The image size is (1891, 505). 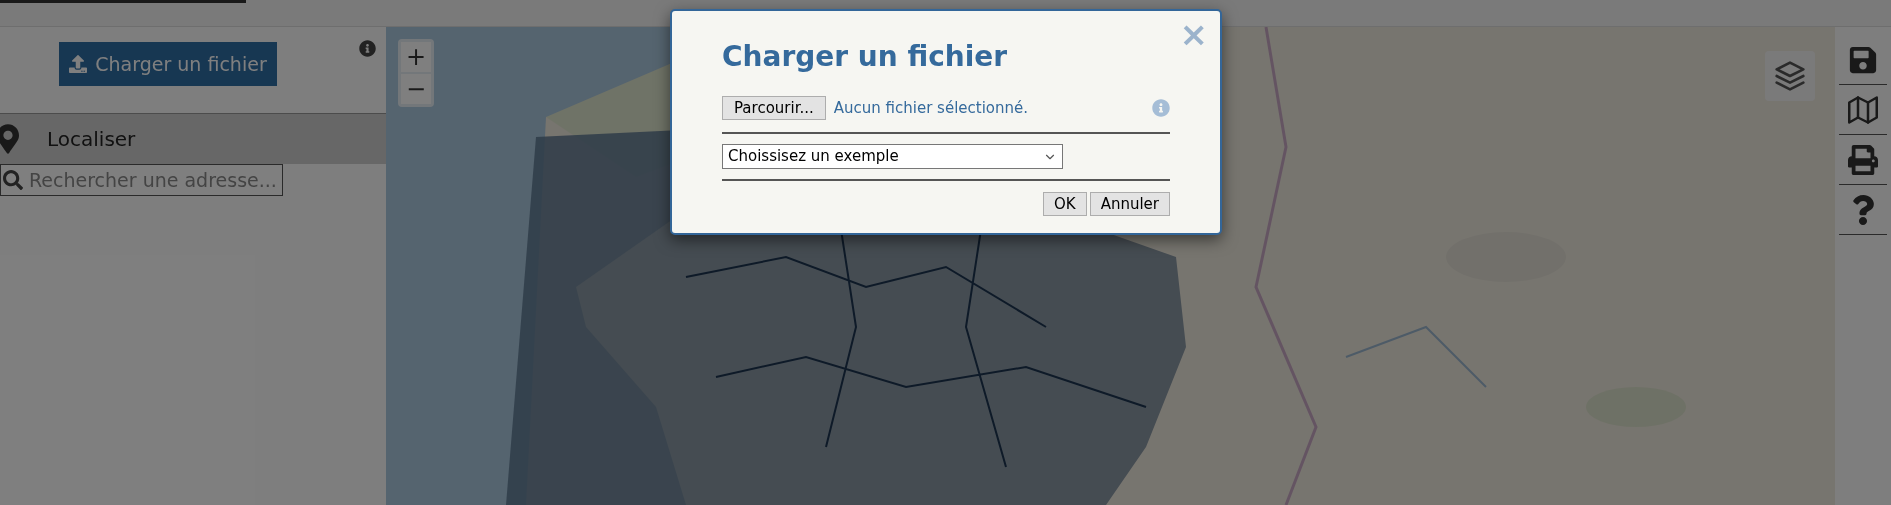 I want to click on dialog-title: Charger un fichier, so click(x=865, y=57).